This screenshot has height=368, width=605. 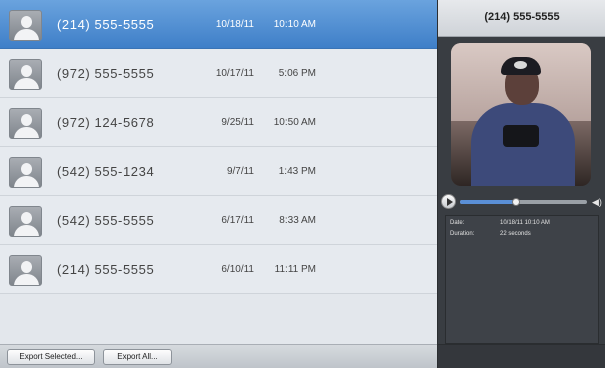 I want to click on call-time: 11:11 PM, so click(x=295, y=269).